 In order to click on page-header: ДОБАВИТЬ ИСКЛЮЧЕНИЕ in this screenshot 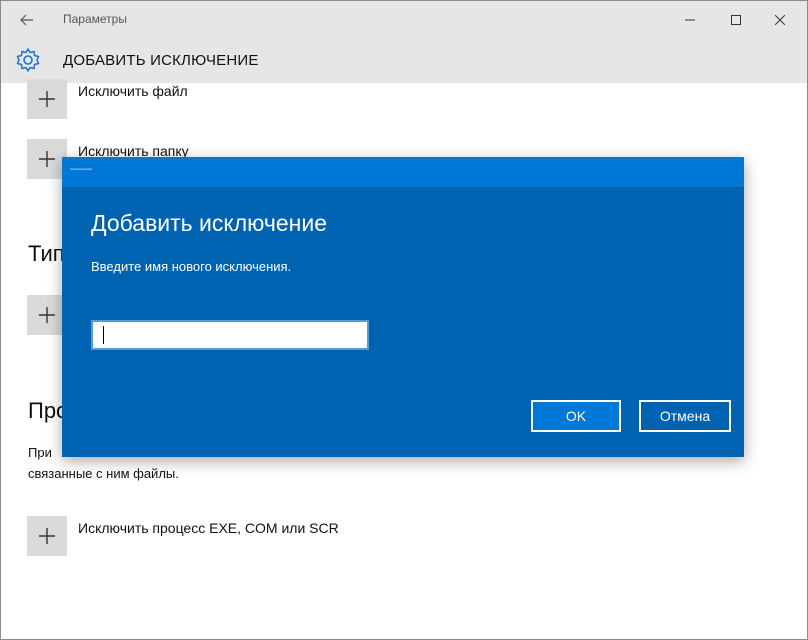, I will do `click(404, 61)`.